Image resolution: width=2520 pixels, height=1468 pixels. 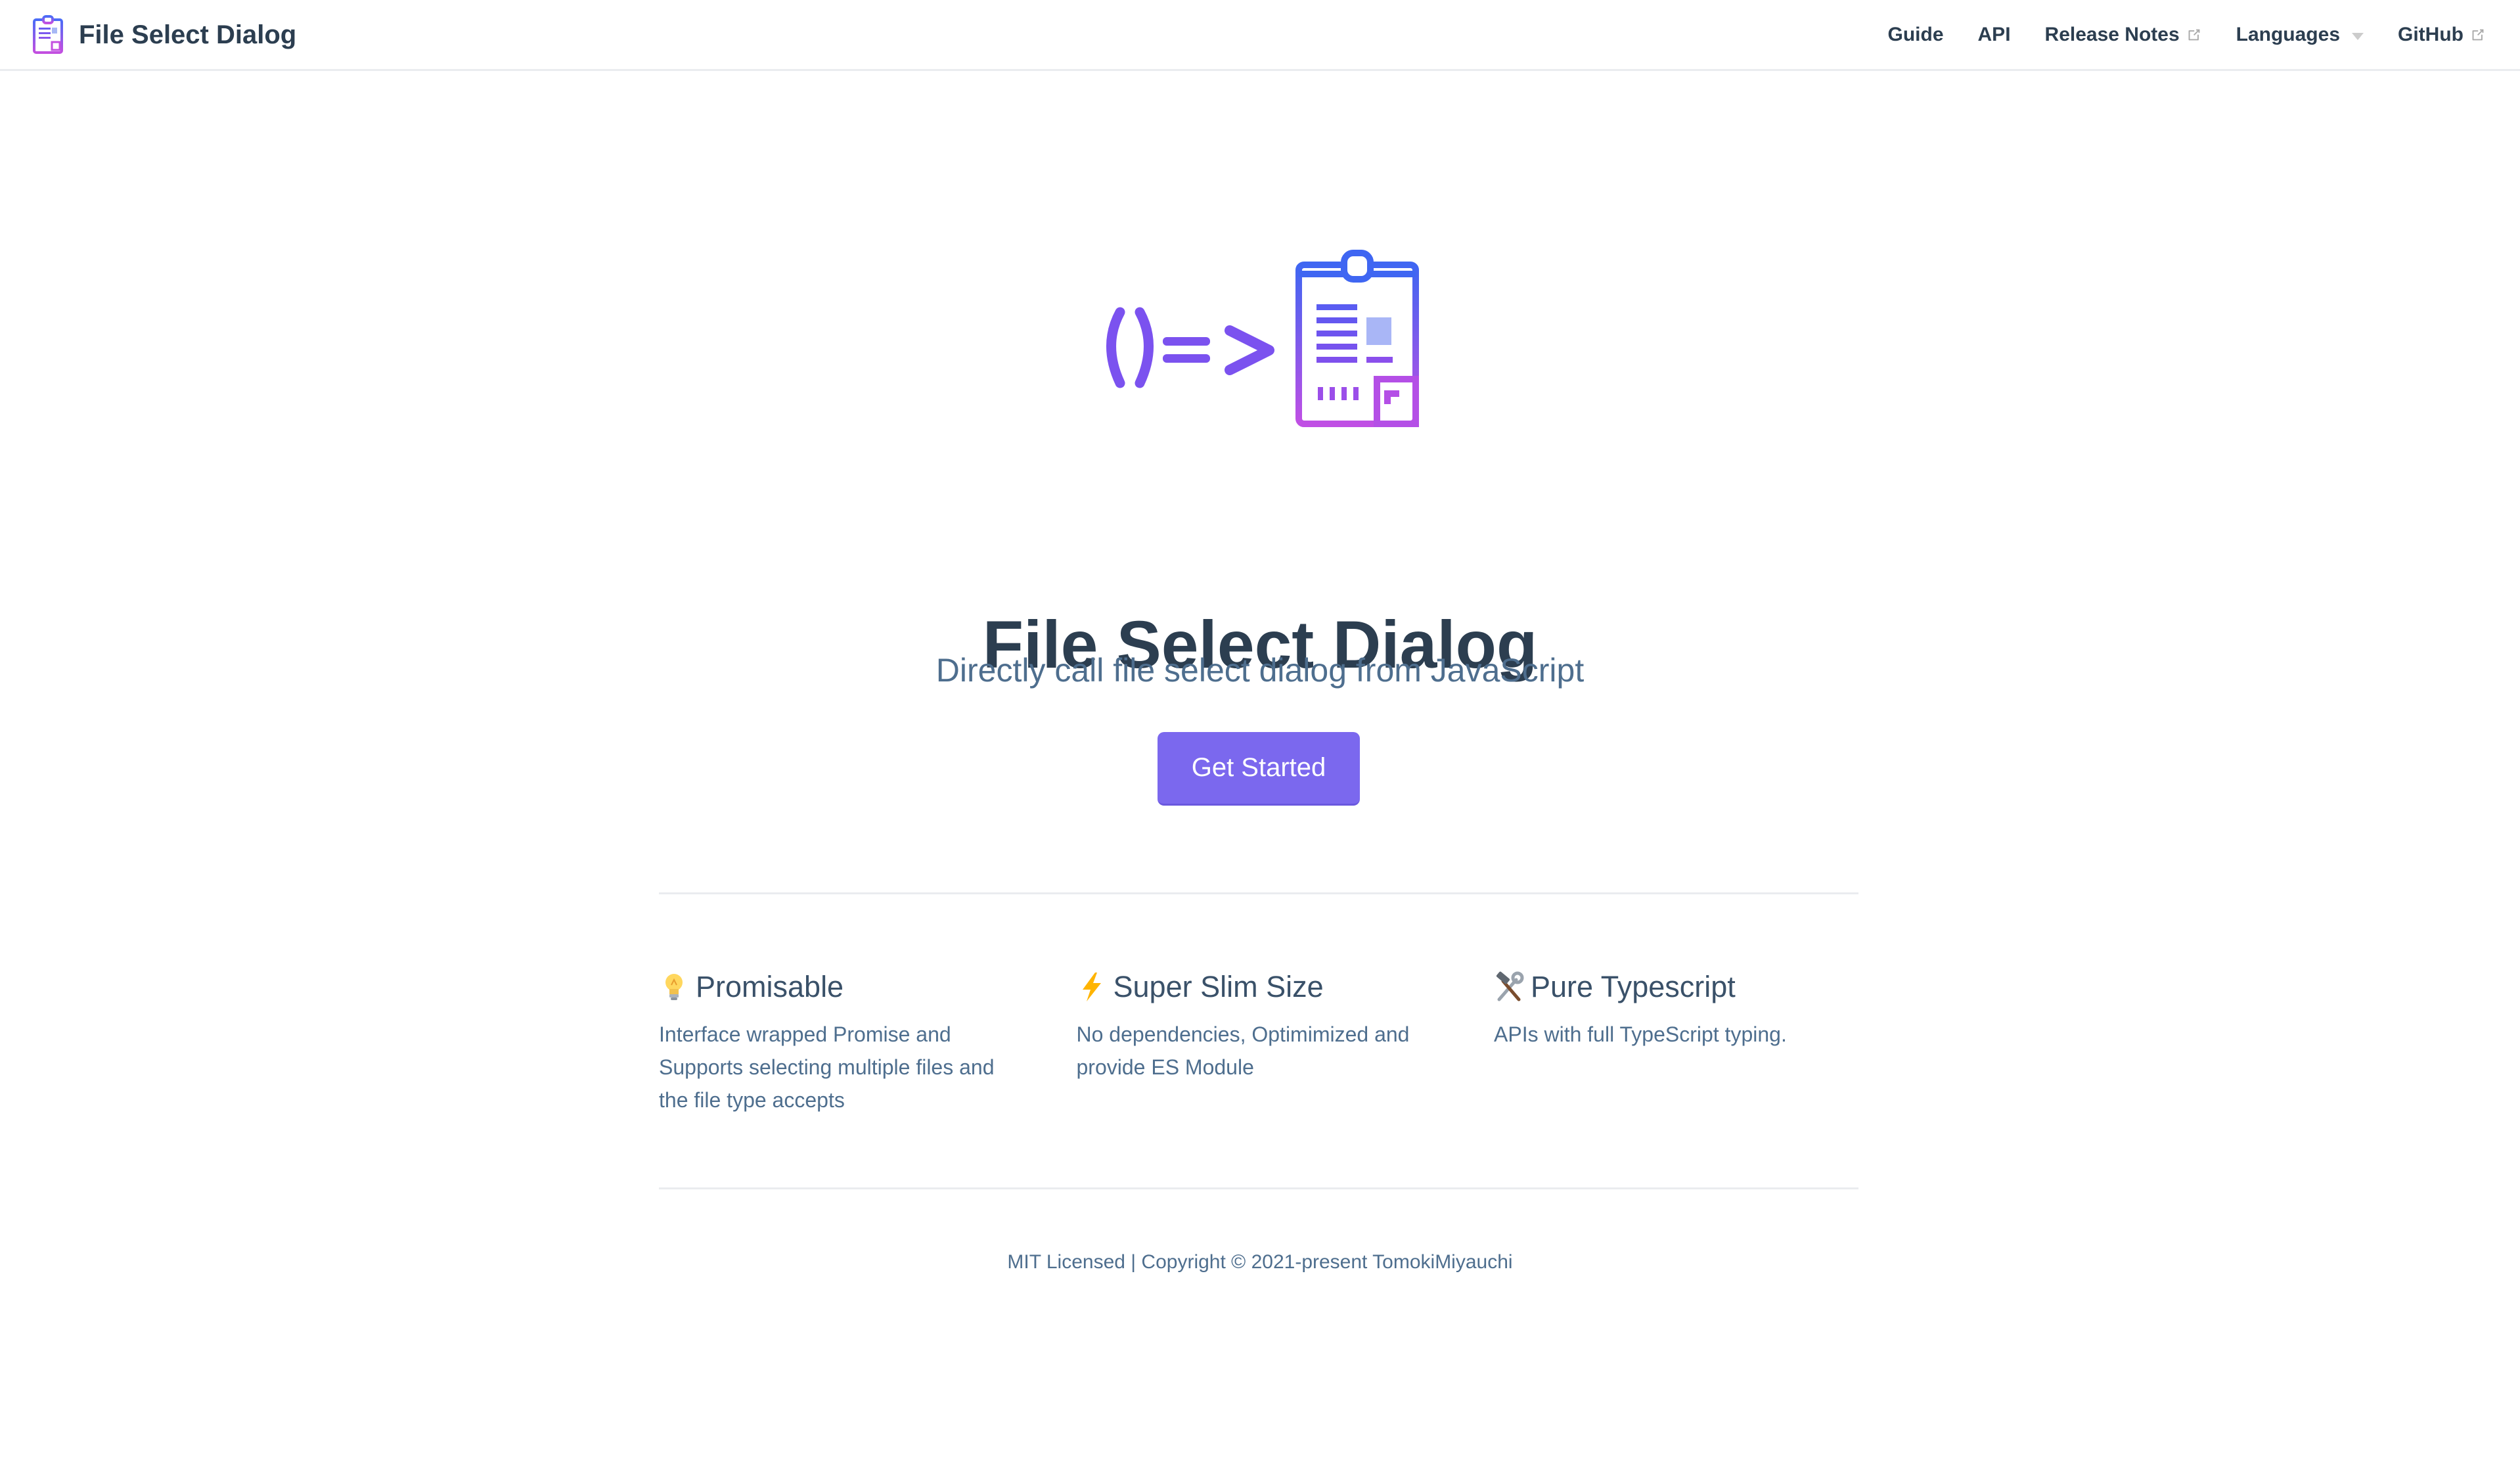 What do you see at coordinates (1510, 986) in the screenshot?
I see `hammer-wrench-icon` at bounding box center [1510, 986].